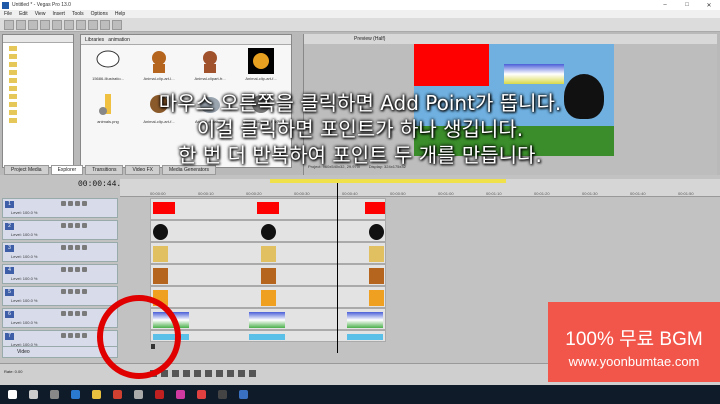 The height and width of the screenshot is (404, 720). What do you see at coordinates (9, 24) in the screenshot?
I see `new-project-icon` at bounding box center [9, 24].